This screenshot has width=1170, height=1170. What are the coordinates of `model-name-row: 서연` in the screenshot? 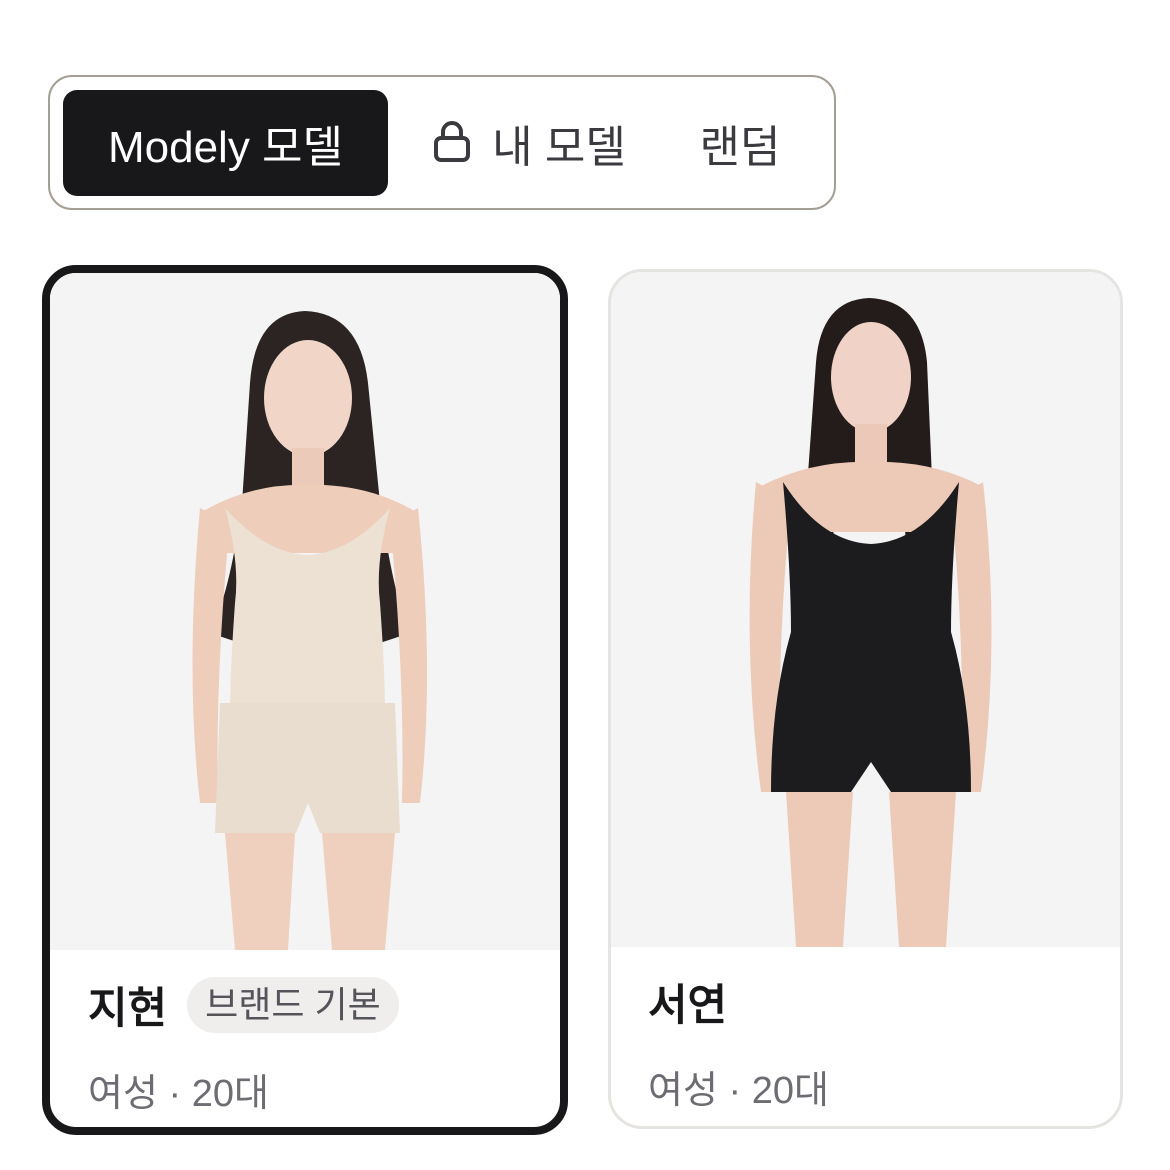 It's located at (884, 1002).